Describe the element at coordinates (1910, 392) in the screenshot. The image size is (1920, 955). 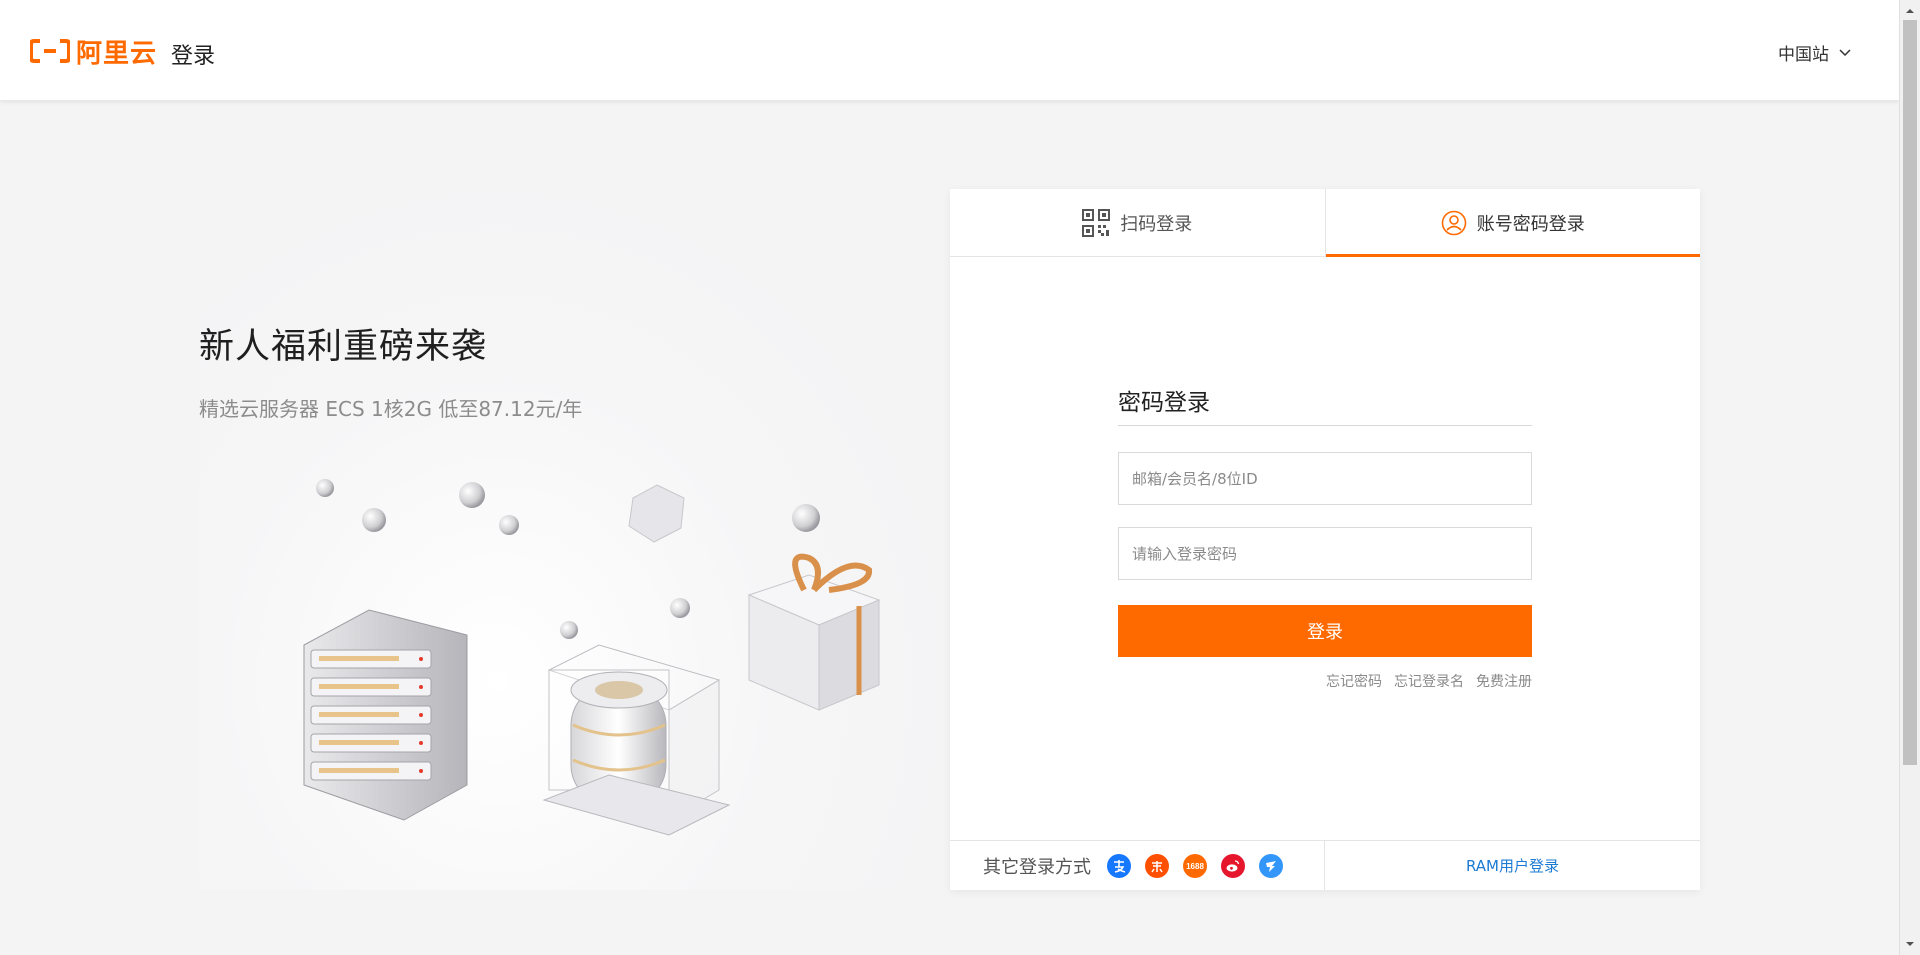
I see `scrollbar-thumb` at that location.